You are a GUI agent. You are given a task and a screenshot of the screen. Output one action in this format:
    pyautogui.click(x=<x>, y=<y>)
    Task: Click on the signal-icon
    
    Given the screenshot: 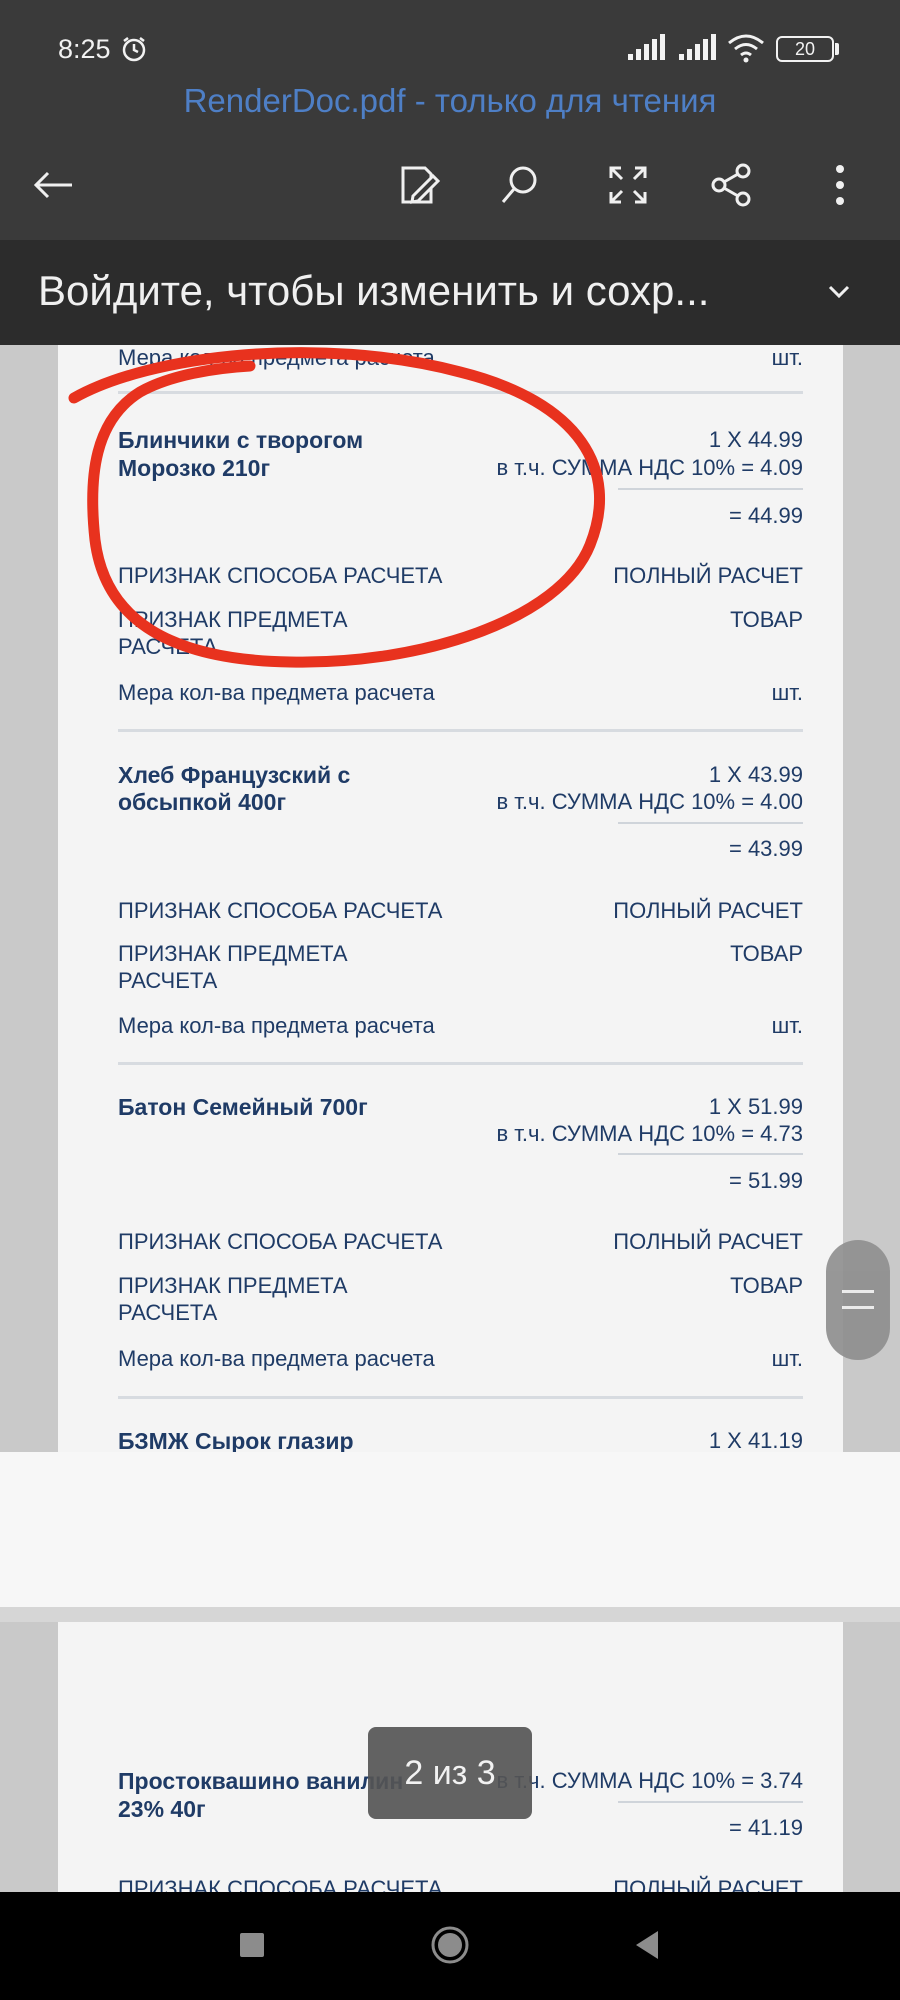 What is the action you would take?
    pyautogui.click(x=646, y=47)
    